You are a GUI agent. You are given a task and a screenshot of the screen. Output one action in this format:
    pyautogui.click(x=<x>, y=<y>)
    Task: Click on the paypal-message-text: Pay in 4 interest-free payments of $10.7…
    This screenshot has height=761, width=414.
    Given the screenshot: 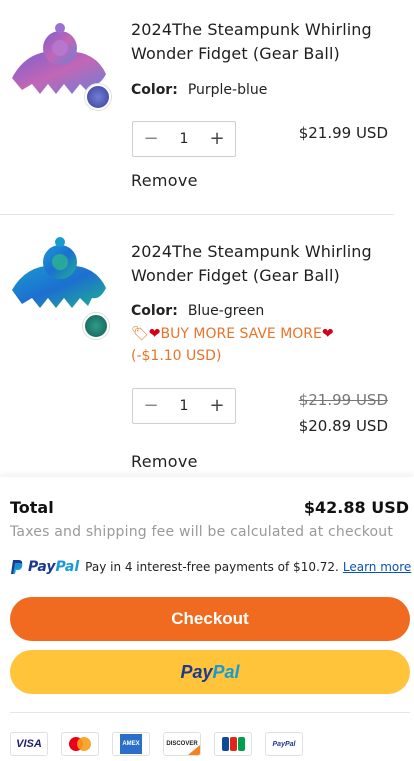 What is the action you would take?
    pyautogui.click(x=212, y=567)
    